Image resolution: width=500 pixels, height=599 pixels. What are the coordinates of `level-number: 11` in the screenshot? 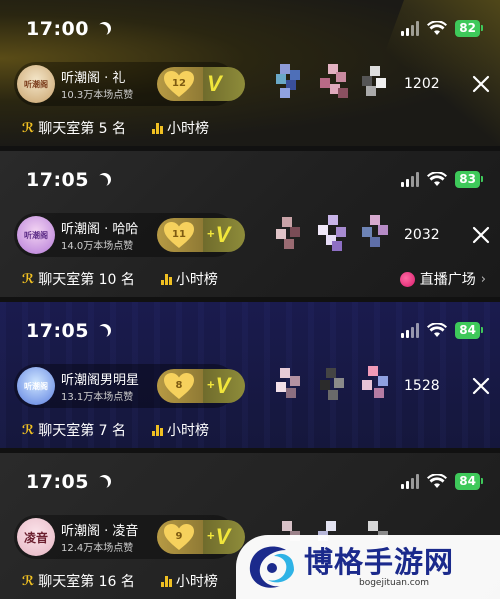 It's located at (179, 234).